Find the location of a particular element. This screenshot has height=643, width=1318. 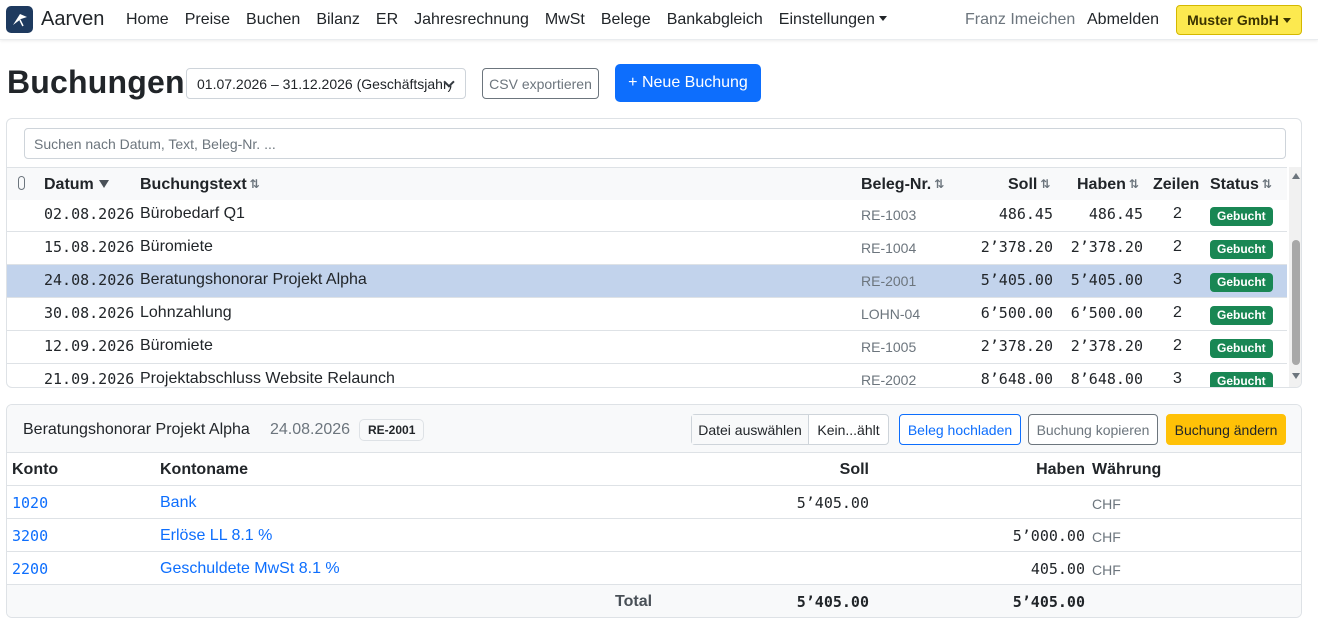

row-haben: 6’500.00 is located at coordinates (1106, 313).